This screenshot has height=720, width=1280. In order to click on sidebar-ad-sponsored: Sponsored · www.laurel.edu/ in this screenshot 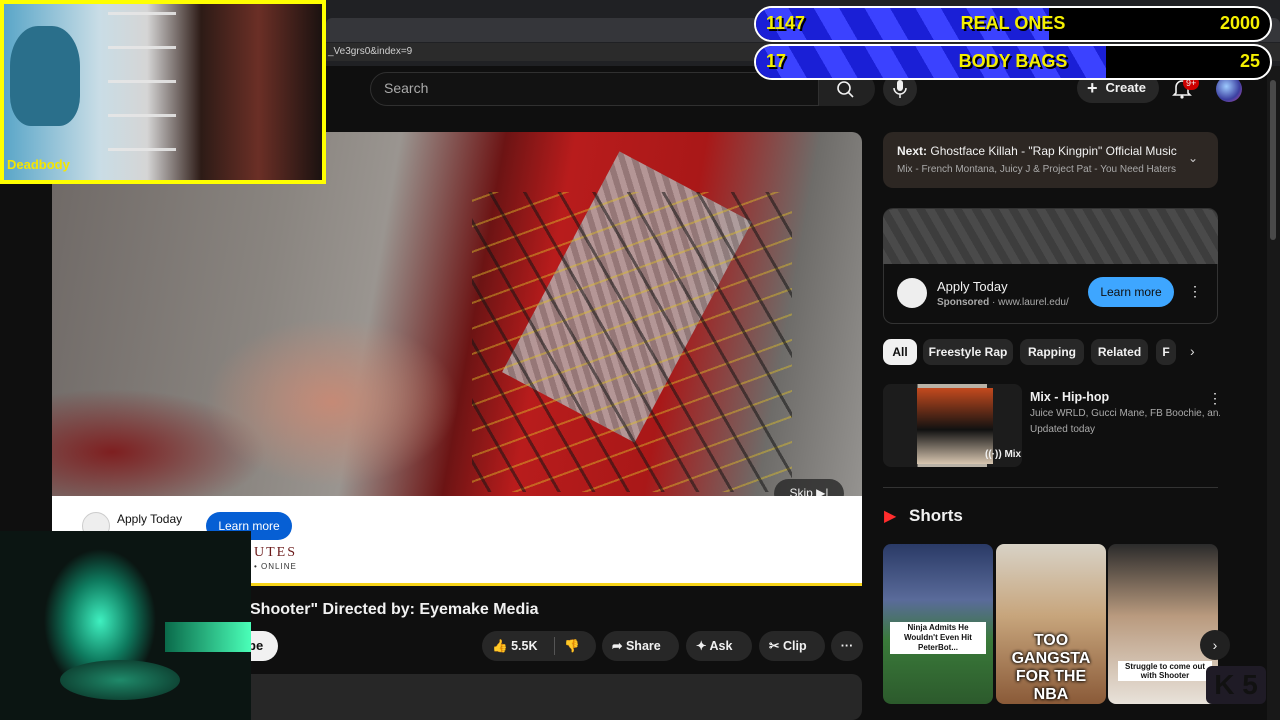, I will do `click(1003, 302)`.